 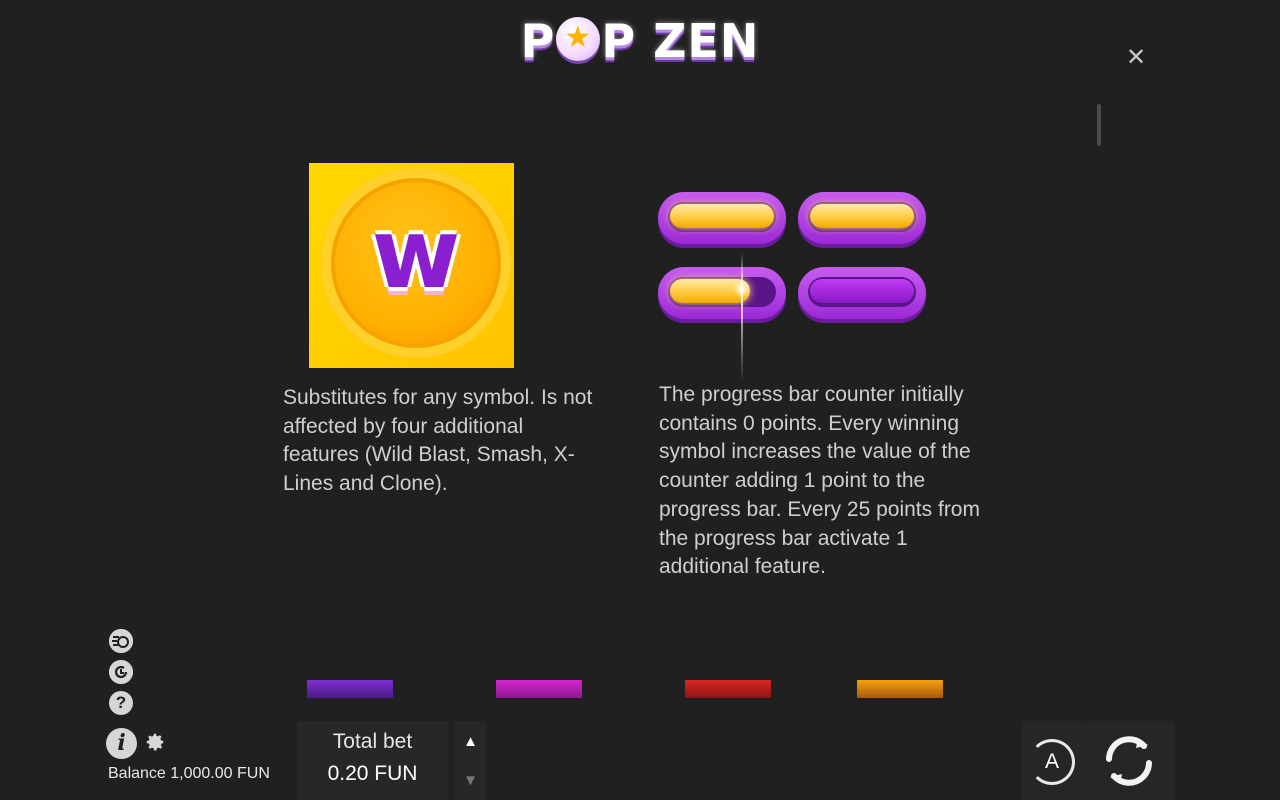 I want to click on history-icon, so click(x=121, y=672).